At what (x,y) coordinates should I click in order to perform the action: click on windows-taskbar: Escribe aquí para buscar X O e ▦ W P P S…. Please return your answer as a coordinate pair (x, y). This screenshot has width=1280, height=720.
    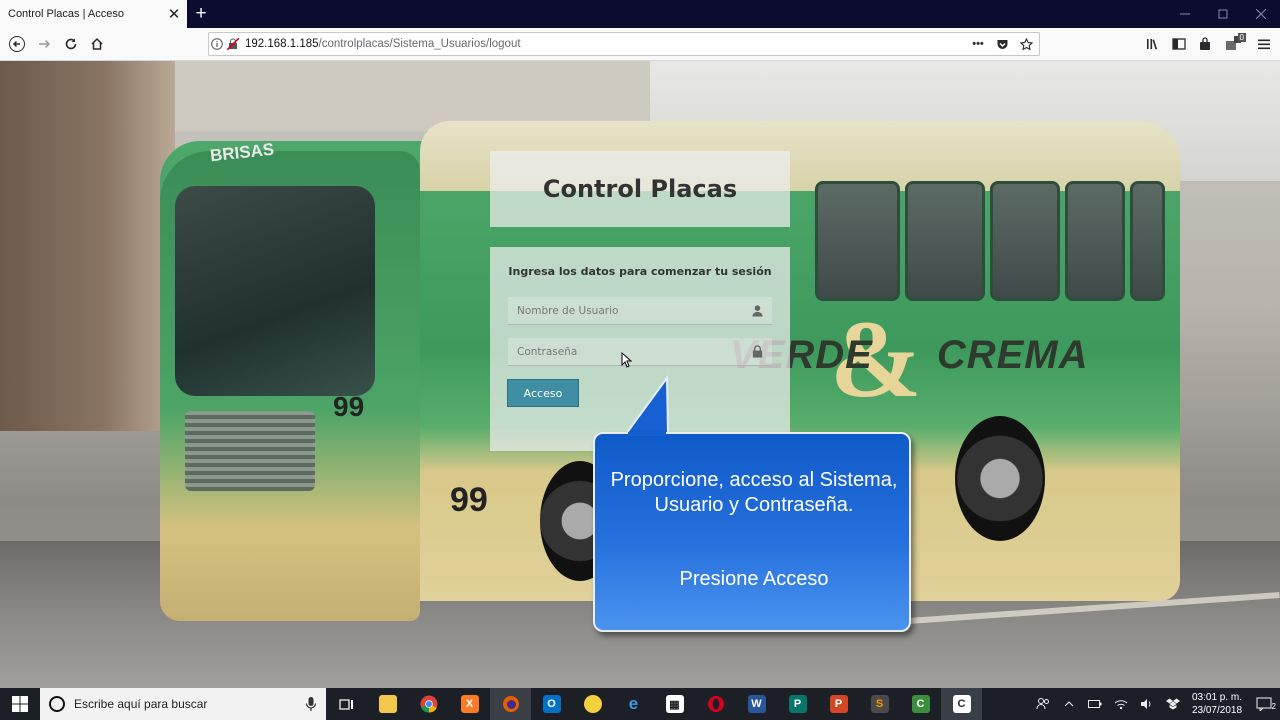
    Looking at the image, I should click on (640, 704).